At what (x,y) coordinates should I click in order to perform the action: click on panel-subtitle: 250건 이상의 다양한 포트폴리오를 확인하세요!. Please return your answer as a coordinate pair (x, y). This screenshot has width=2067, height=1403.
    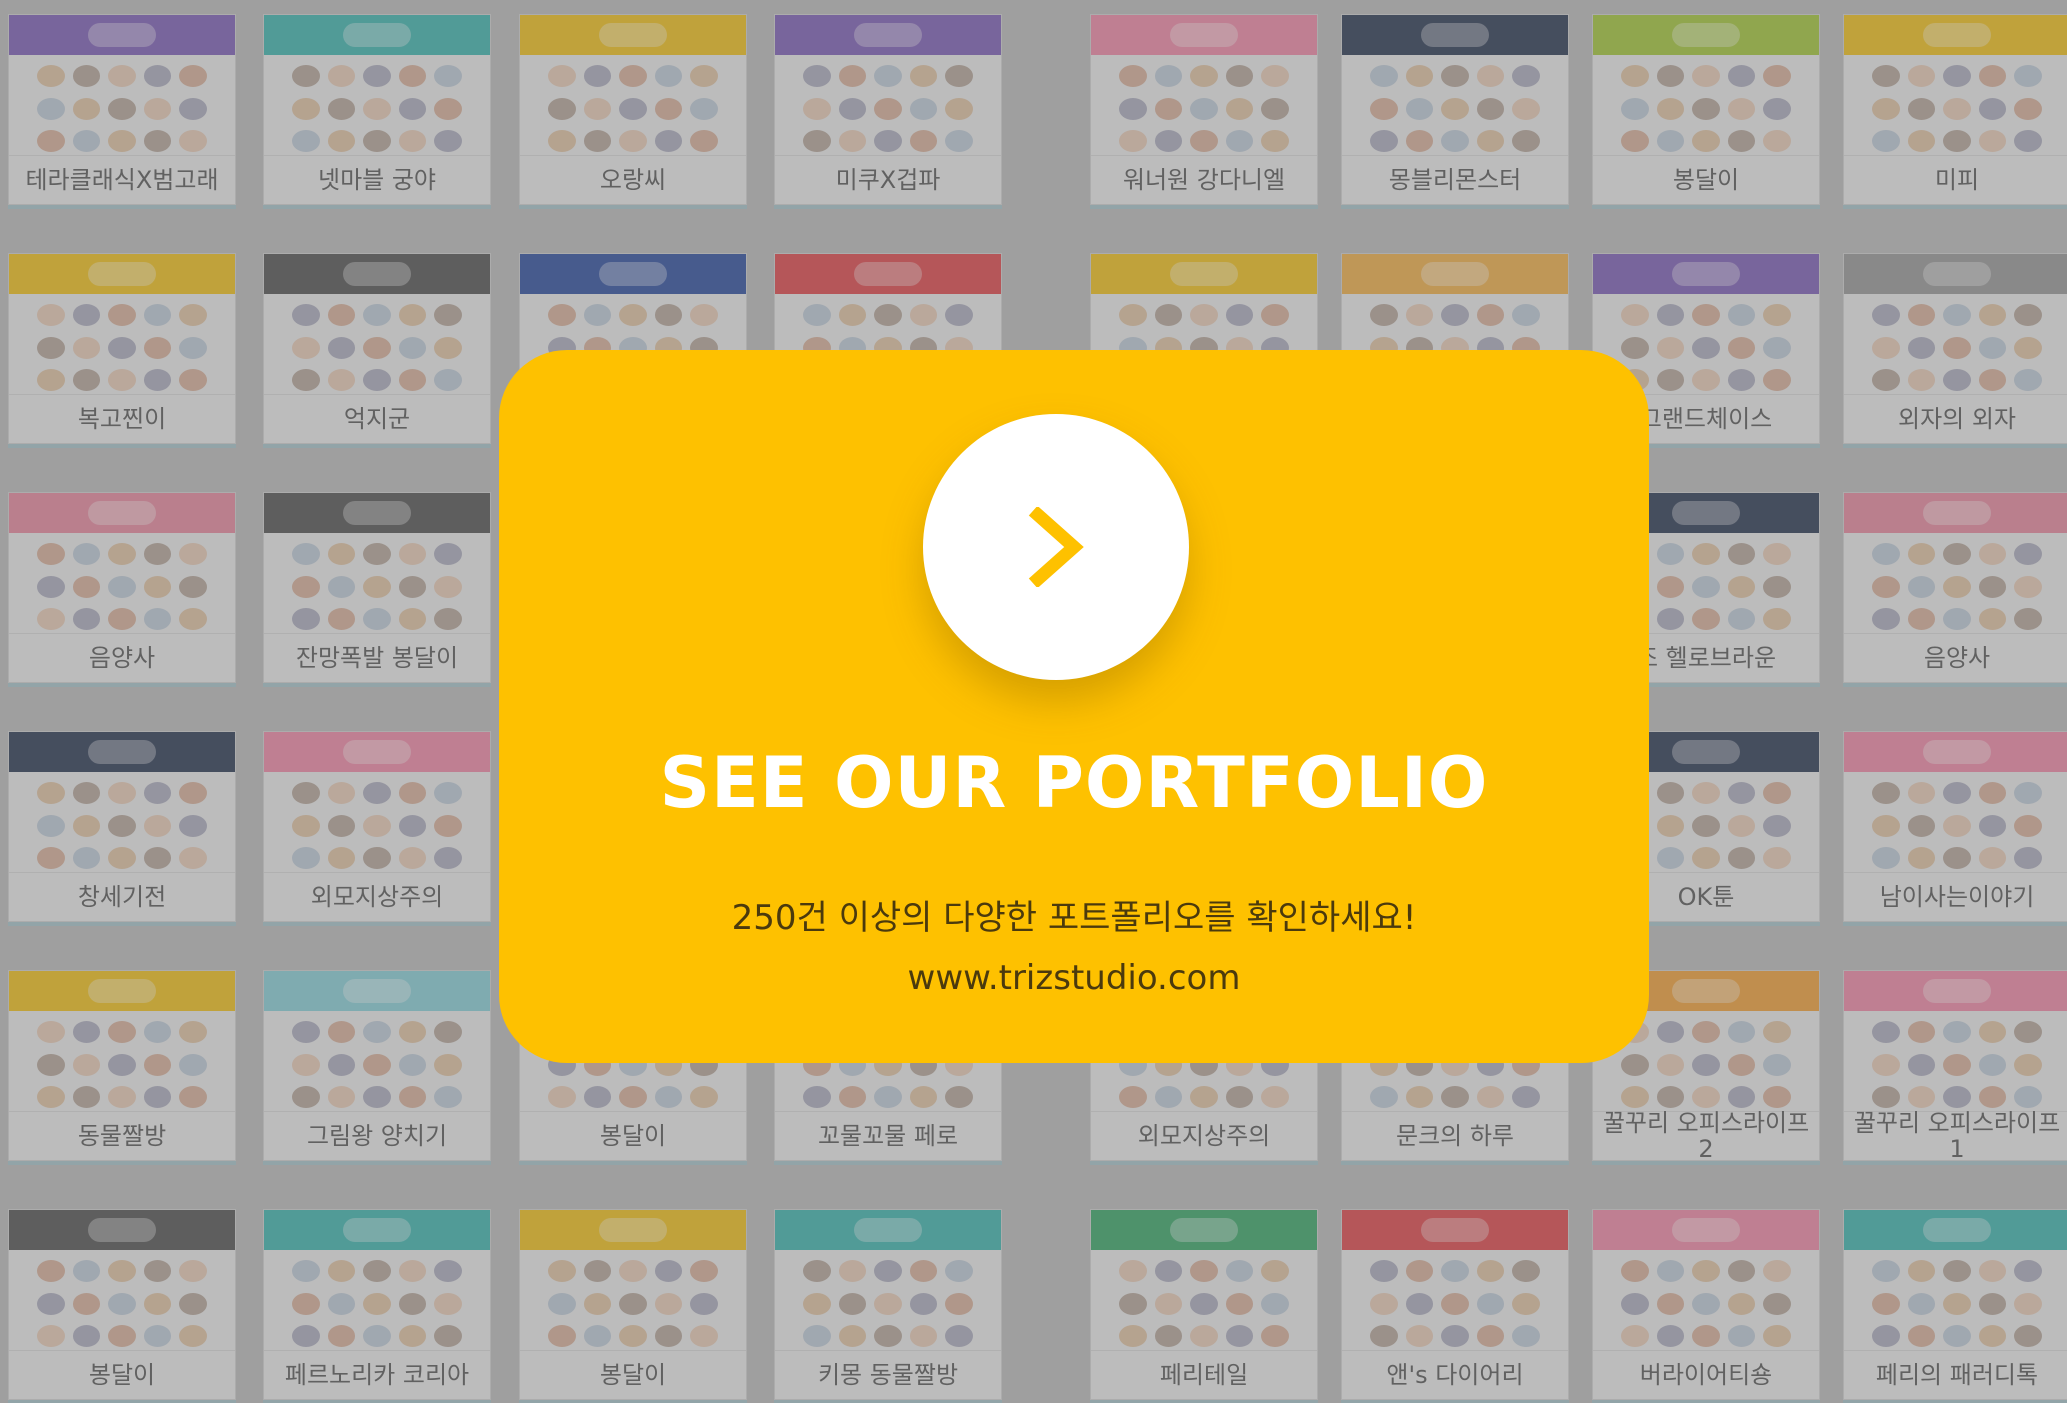
    Looking at the image, I should click on (1074, 918).